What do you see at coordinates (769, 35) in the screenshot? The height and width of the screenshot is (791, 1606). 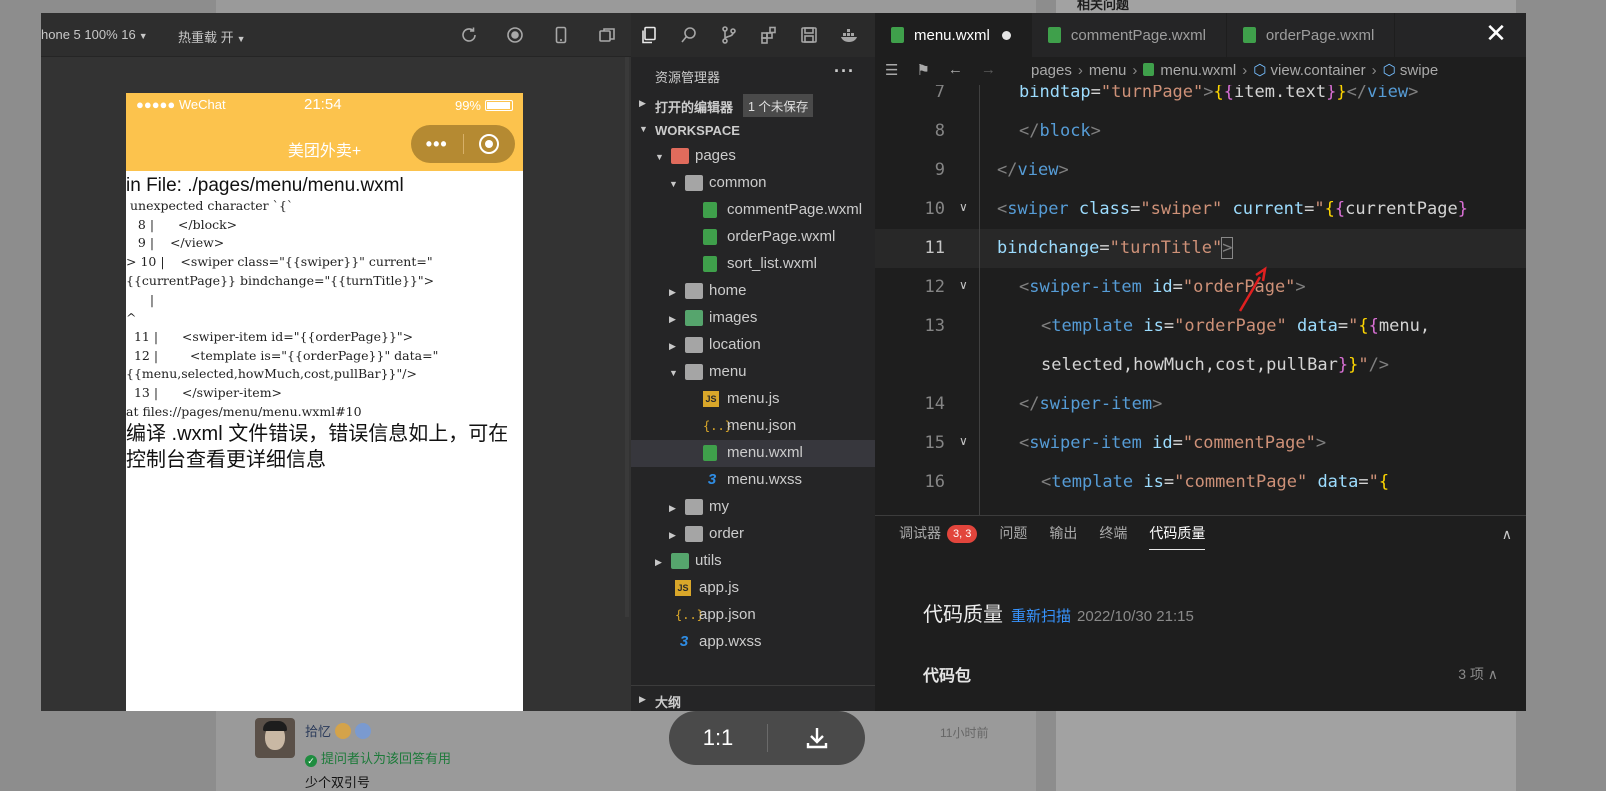 I see `extensions-icon` at bounding box center [769, 35].